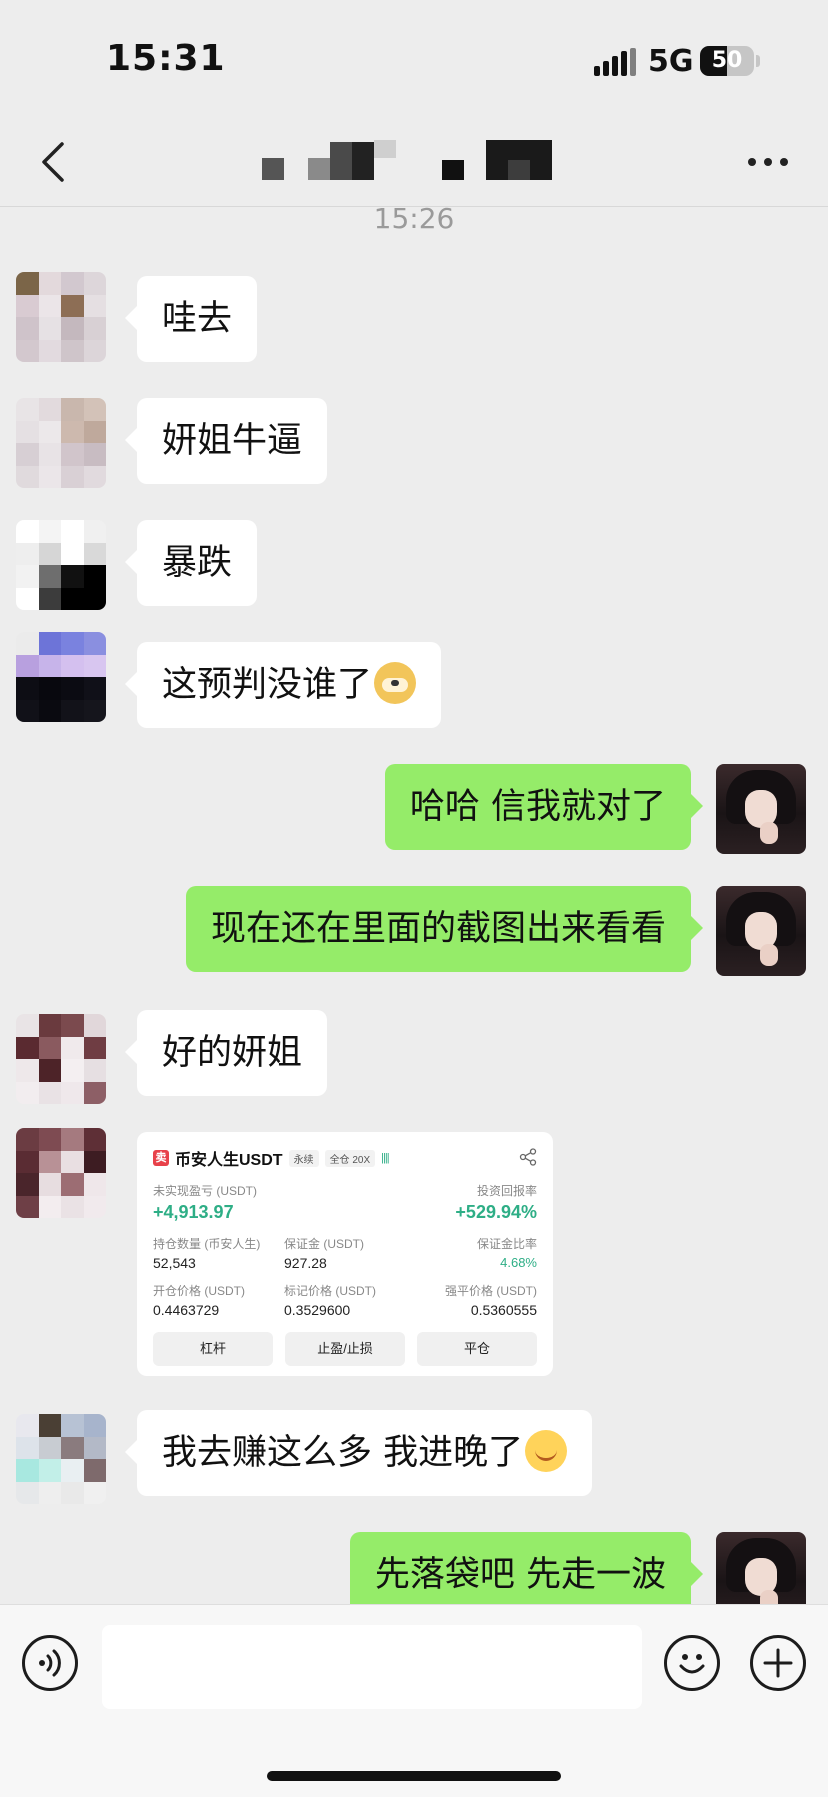 This screenshot has height=1797, width=828. I want to click on home-indicator, so click(414, 1776).